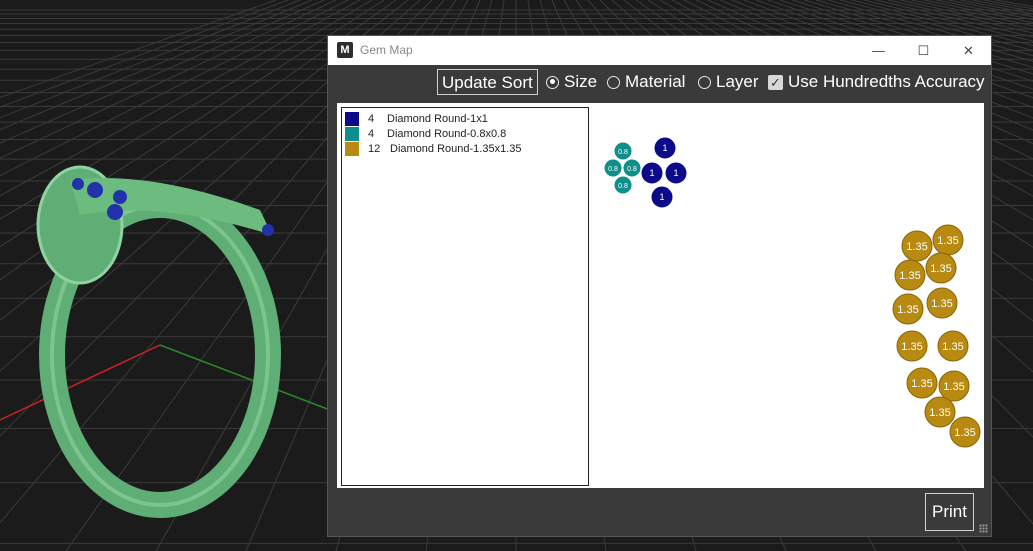 Image resolution: width=1033 pixels, height=551 pixels. I want to click on material-radio: Material, so click(646, 82).